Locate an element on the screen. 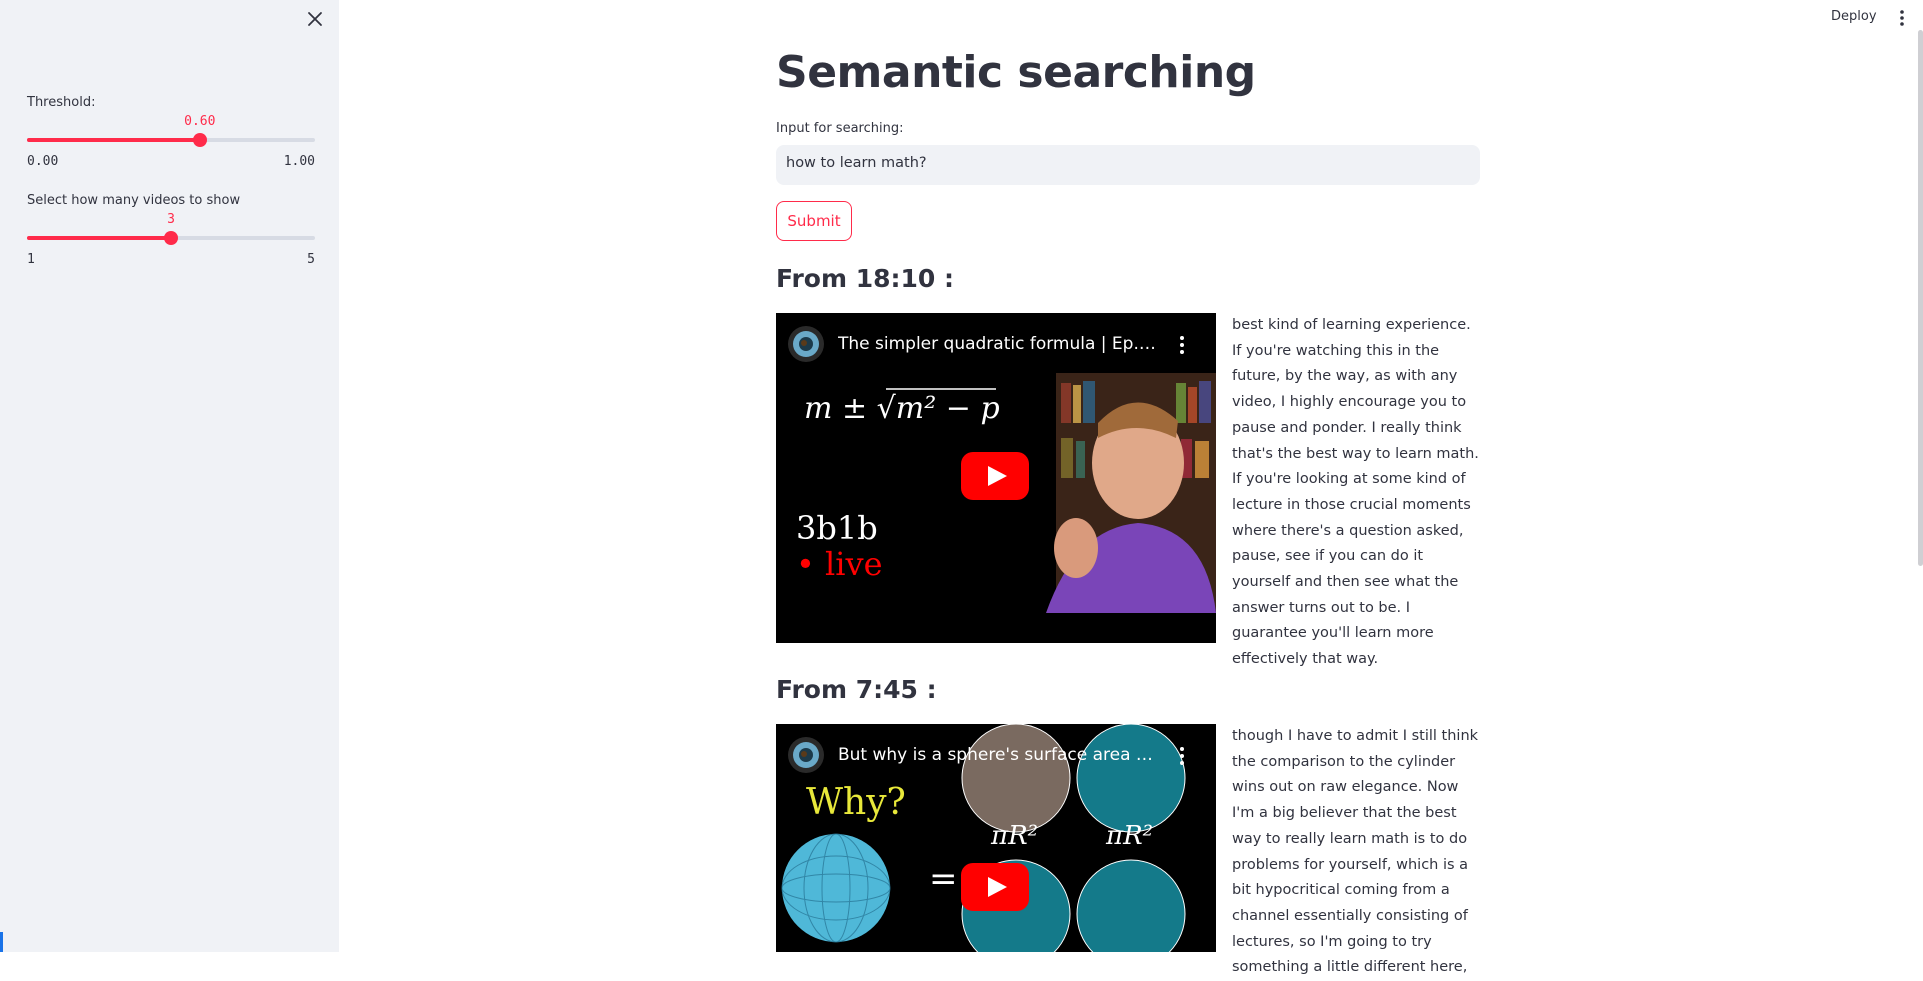  close-sidebar-icon is located at coordinates (315, 19).